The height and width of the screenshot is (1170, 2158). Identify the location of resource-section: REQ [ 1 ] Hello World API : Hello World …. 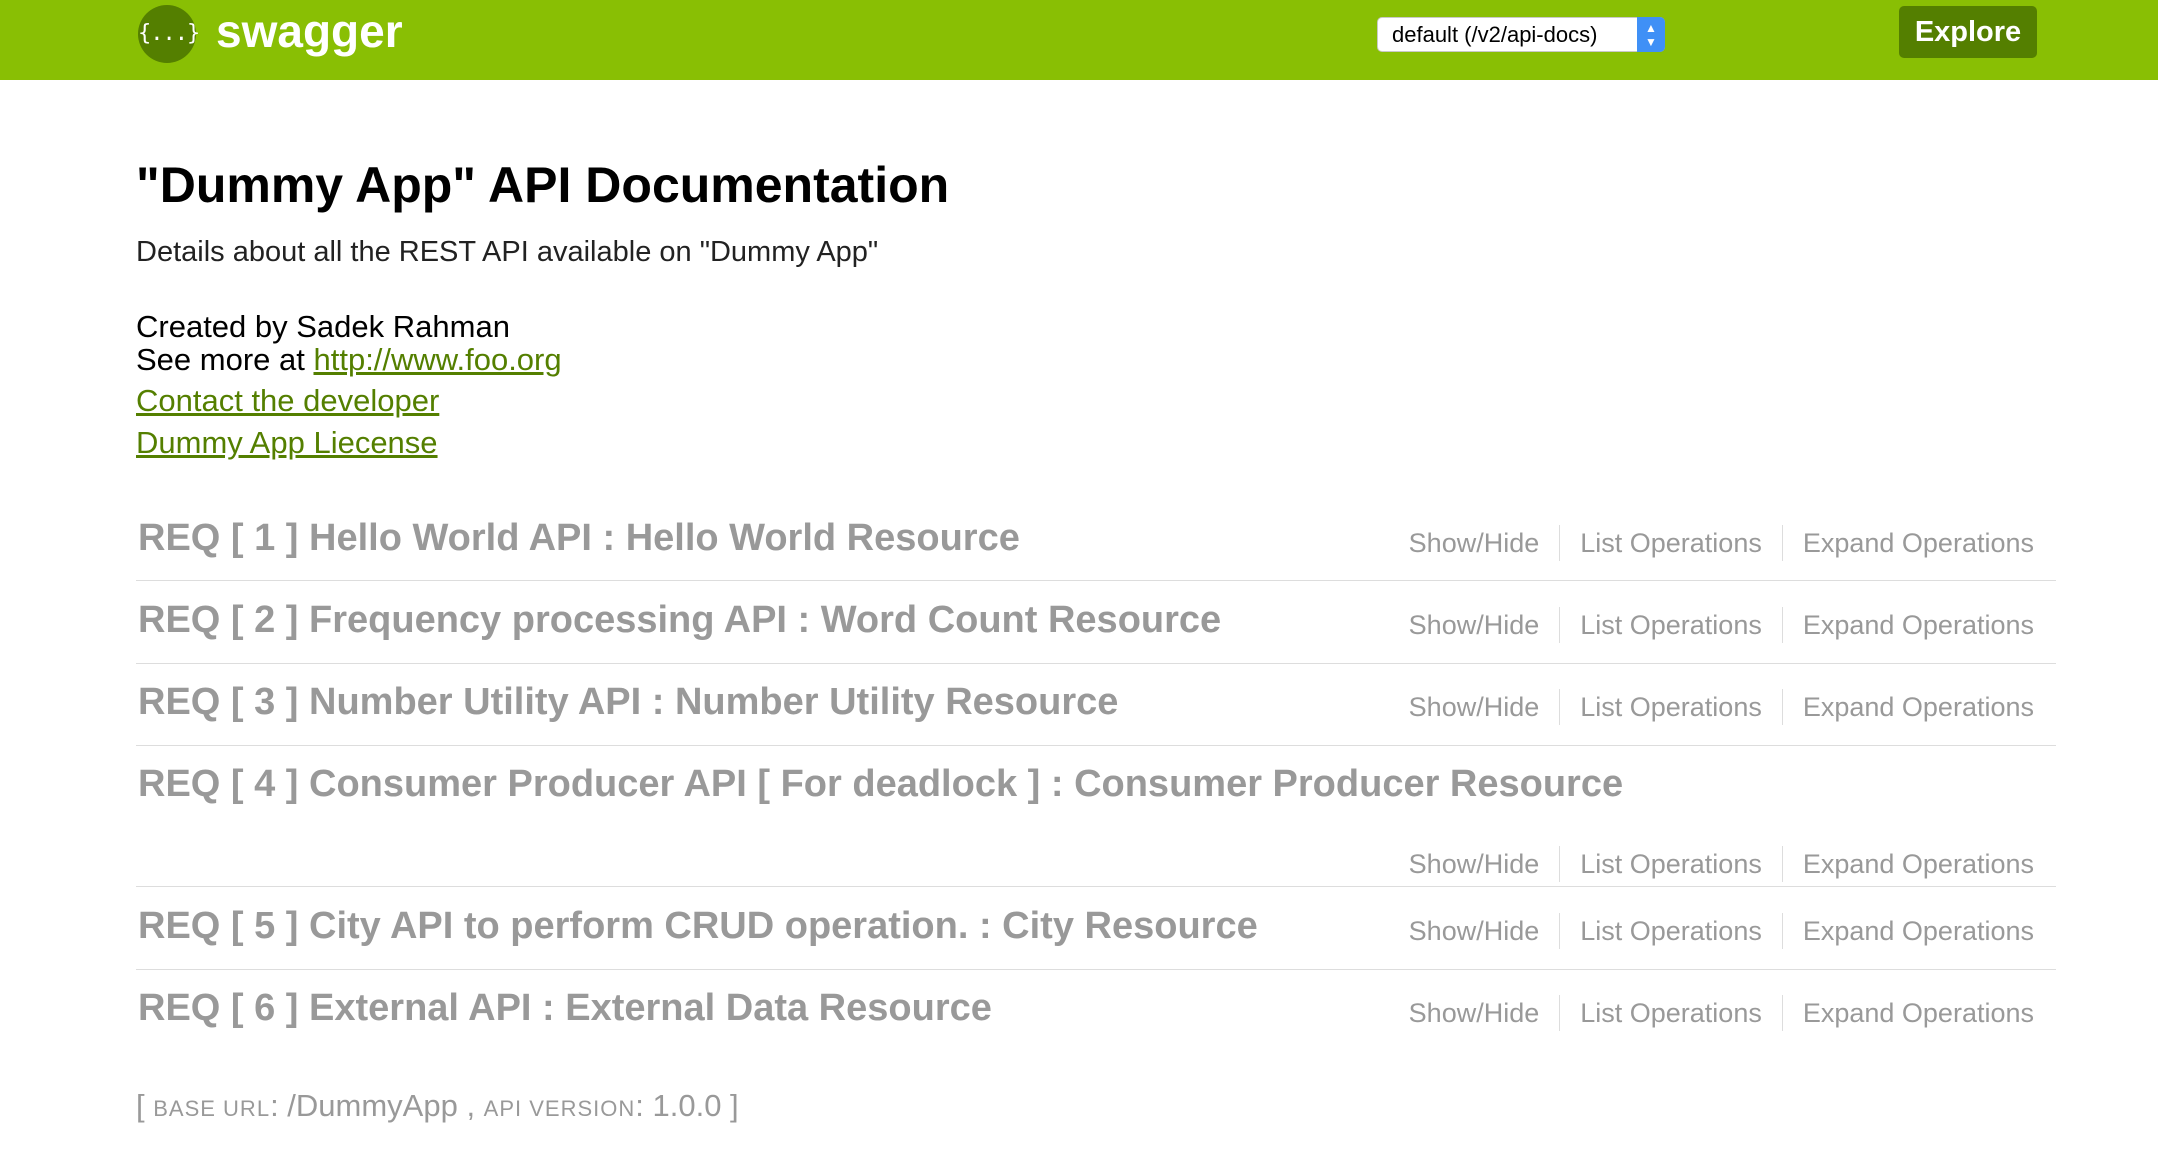
(1096, 548).